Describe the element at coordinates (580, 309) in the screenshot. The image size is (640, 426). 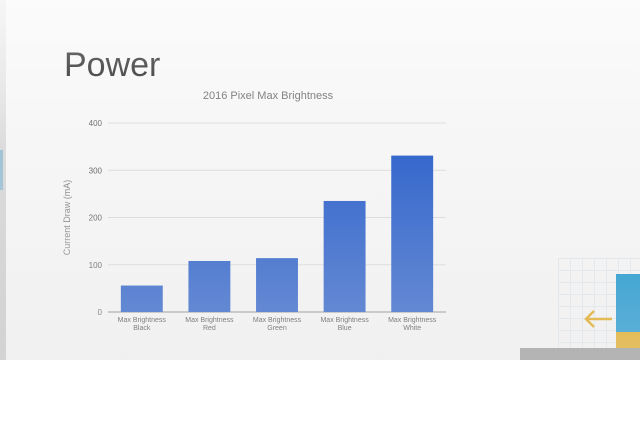
I see `decorative-illustration` at that location.